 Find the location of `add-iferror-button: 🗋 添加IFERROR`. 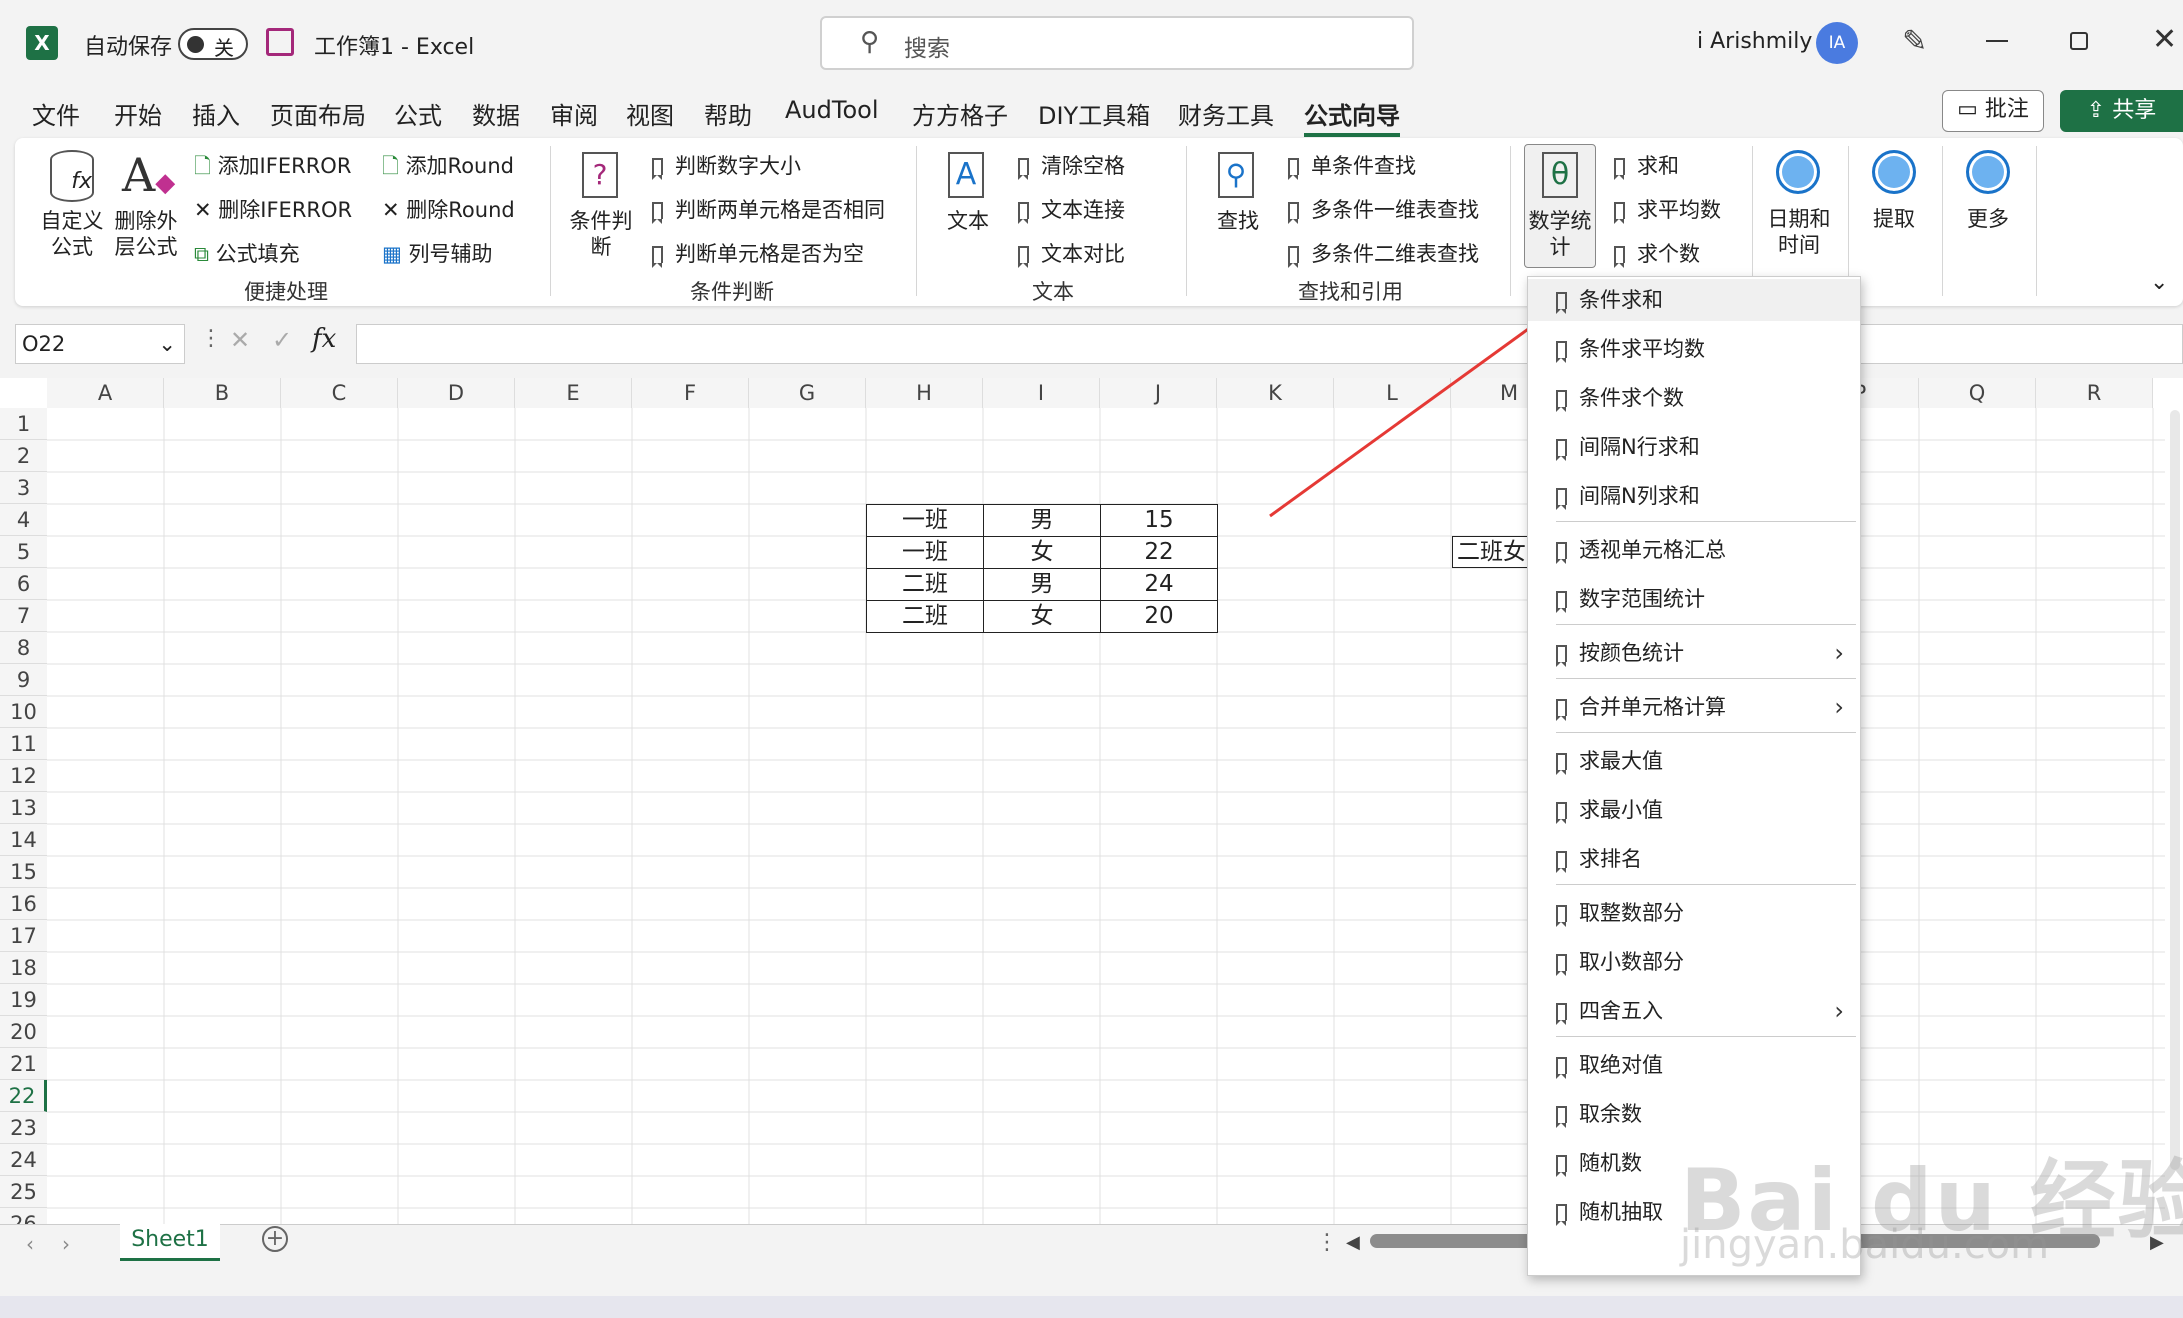

add-iferror-button: 🗋 添加IFERROR is located at coordinates (272, 168).